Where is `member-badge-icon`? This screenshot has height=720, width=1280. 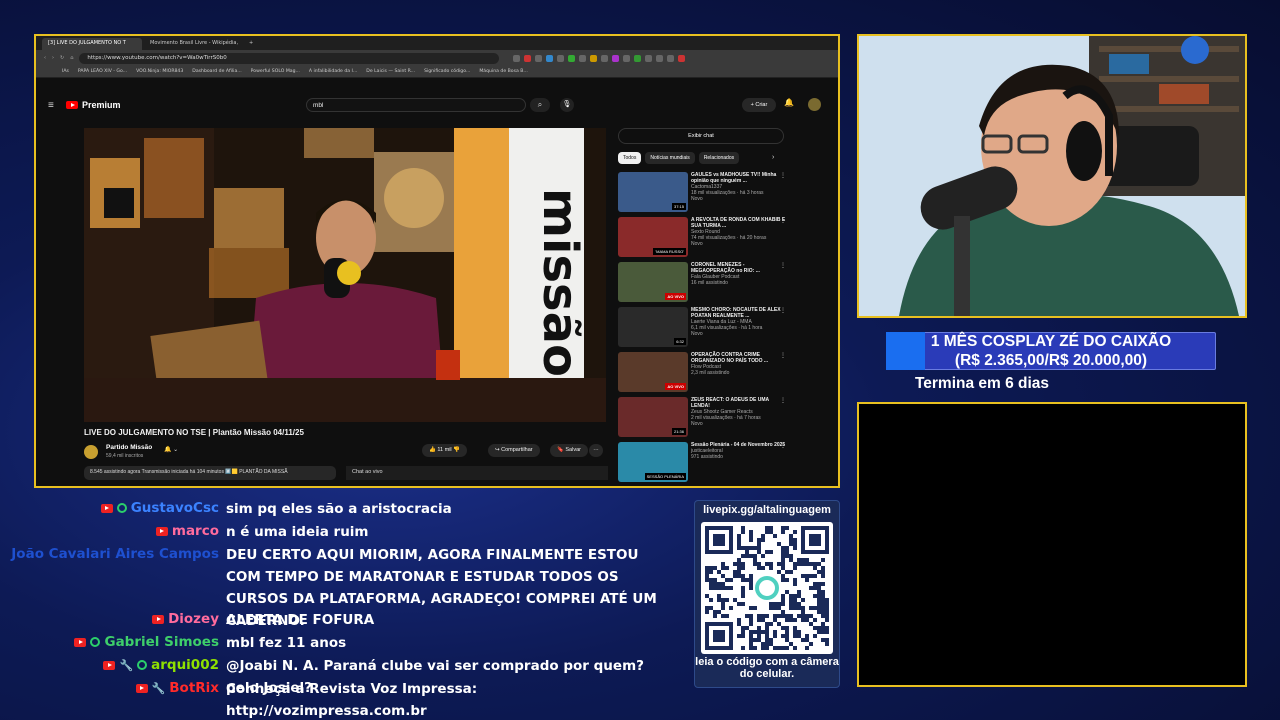 member-badge-icon is located at coordinates (95, 642).